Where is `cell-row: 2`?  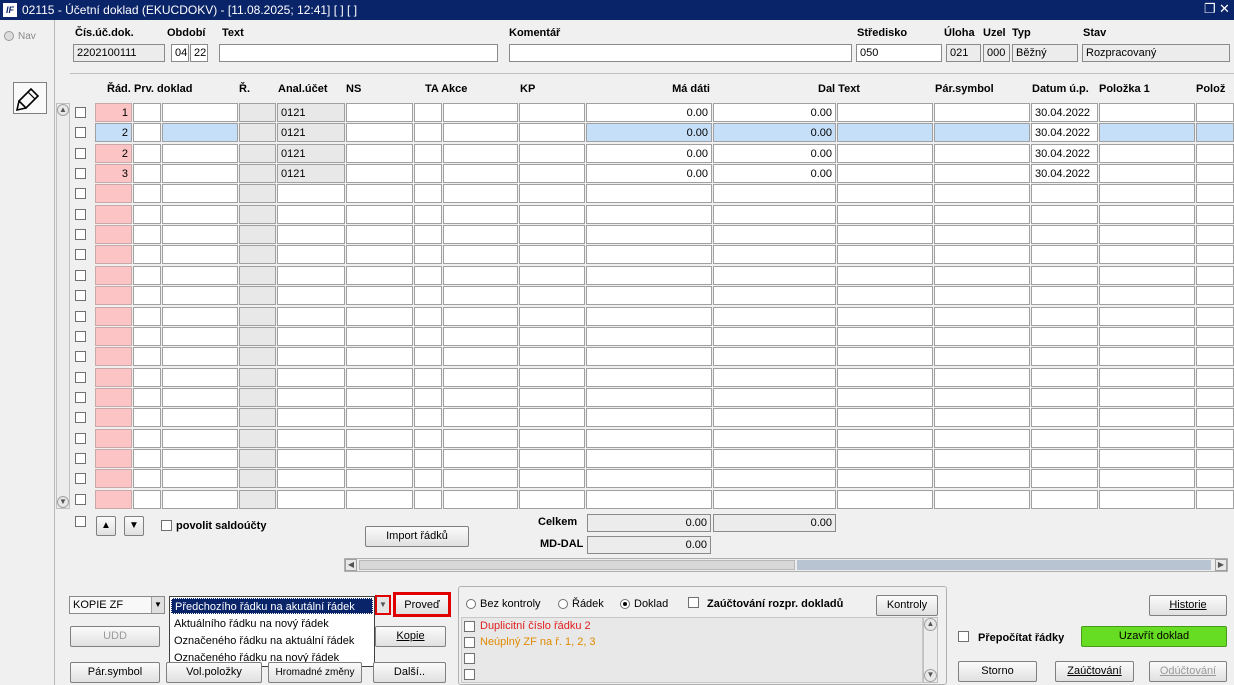 cell-row: 2 is located at coordinates (113, 132).